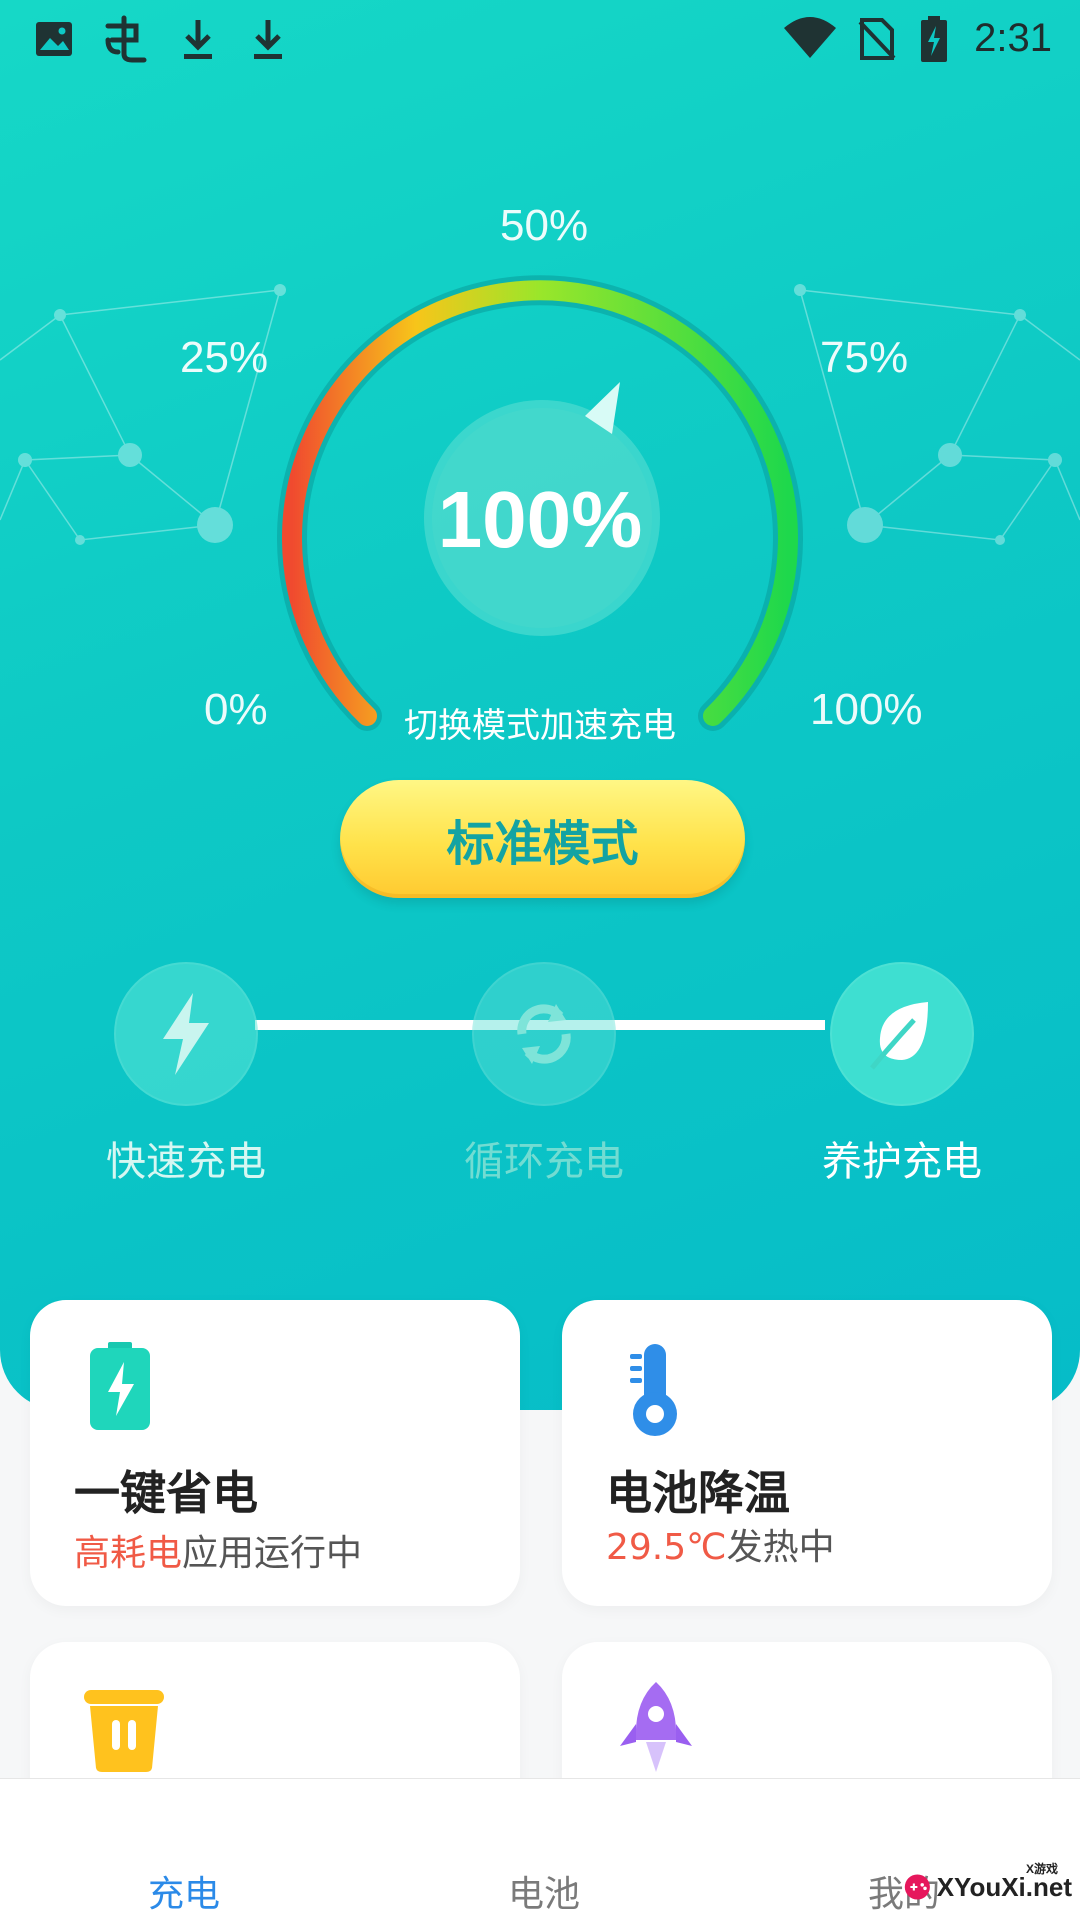 The image size is (1080, 1920). Describe the element at coordinates (656, 1727) in the screenshot. I see `rocket-icon` at that location.